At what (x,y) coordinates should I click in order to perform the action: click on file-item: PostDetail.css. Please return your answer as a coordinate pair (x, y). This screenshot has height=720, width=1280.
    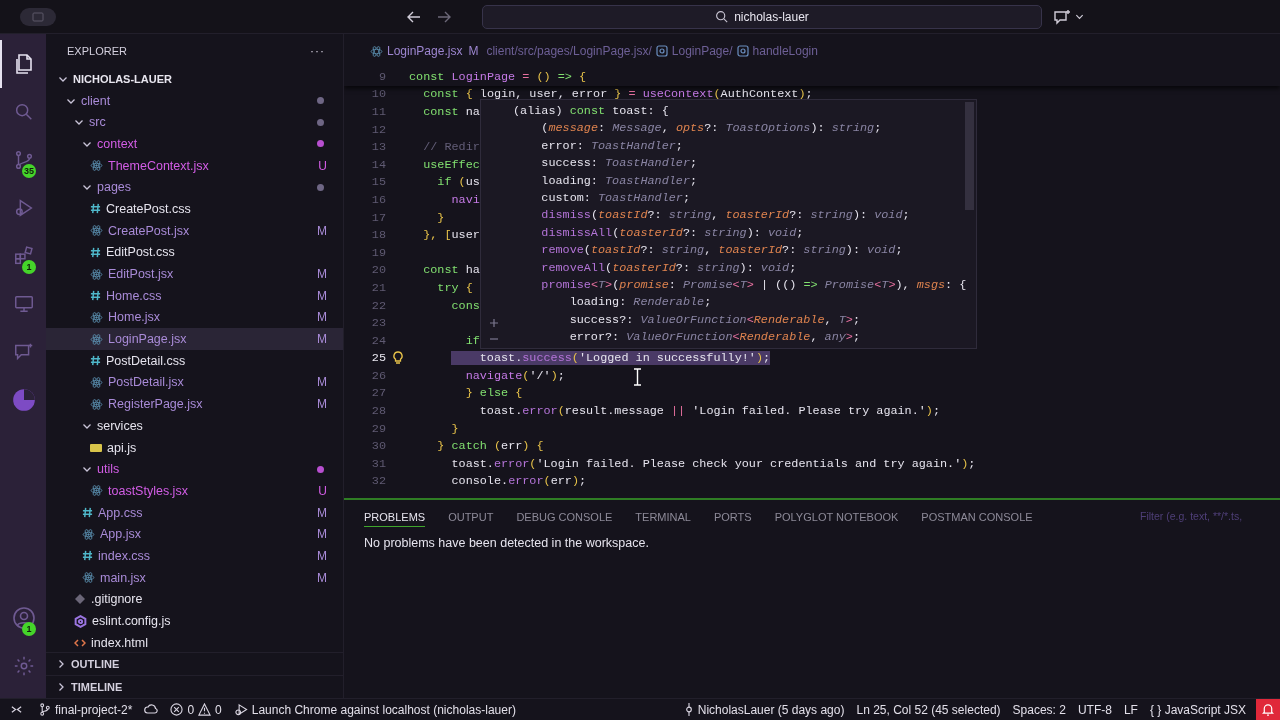
    Looking at the image, I should click on (194, 360).